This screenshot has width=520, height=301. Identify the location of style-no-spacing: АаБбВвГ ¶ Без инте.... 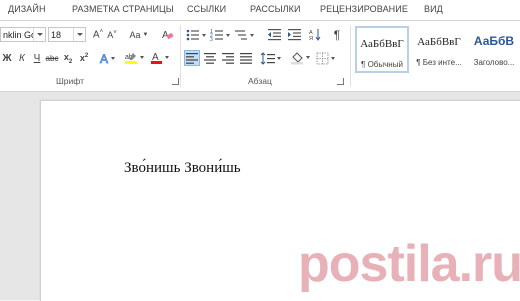
(439, 49).